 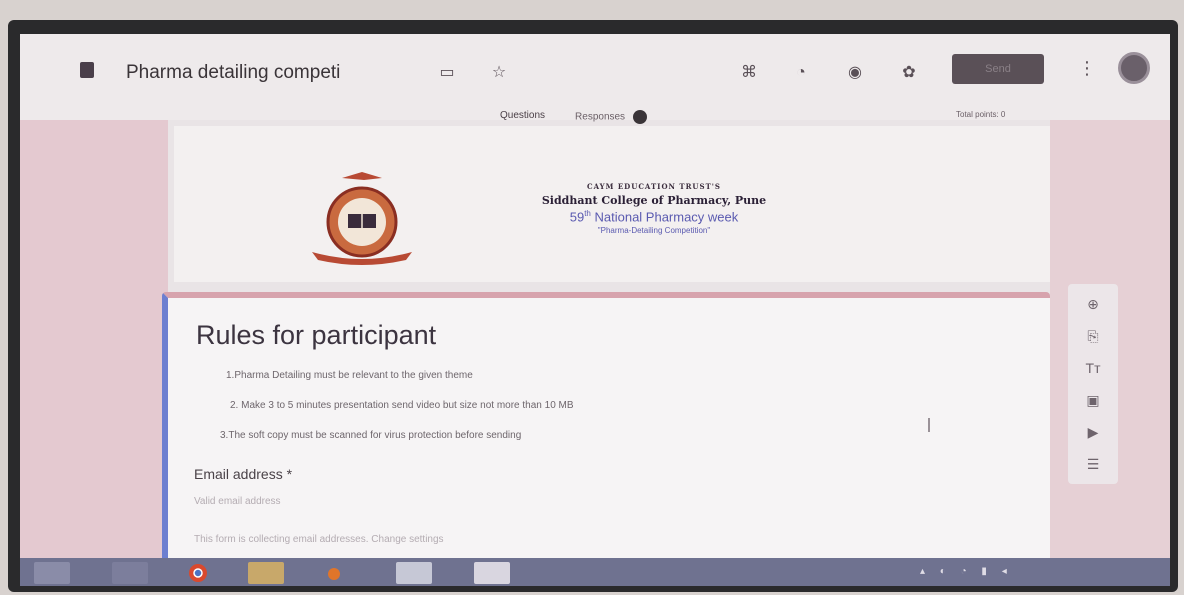 I want to click on background-left, so click(x=94, y=340).